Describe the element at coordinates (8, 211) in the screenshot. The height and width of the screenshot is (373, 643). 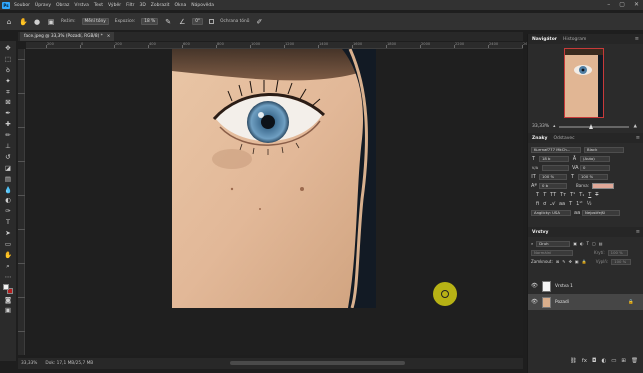
I see `pen-tool-icon: ✑` at that location.